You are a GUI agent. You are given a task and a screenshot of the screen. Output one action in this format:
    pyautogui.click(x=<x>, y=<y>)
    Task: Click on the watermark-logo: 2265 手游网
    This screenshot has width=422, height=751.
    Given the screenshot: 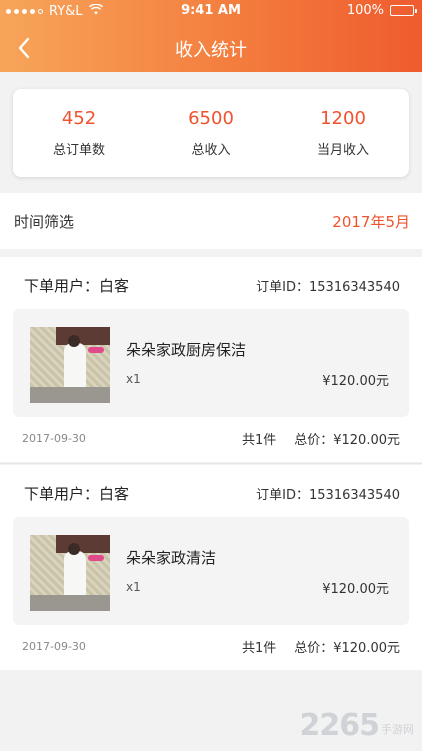 What is the action you would take?
    pyautogui.click(x=357, y=725)
    